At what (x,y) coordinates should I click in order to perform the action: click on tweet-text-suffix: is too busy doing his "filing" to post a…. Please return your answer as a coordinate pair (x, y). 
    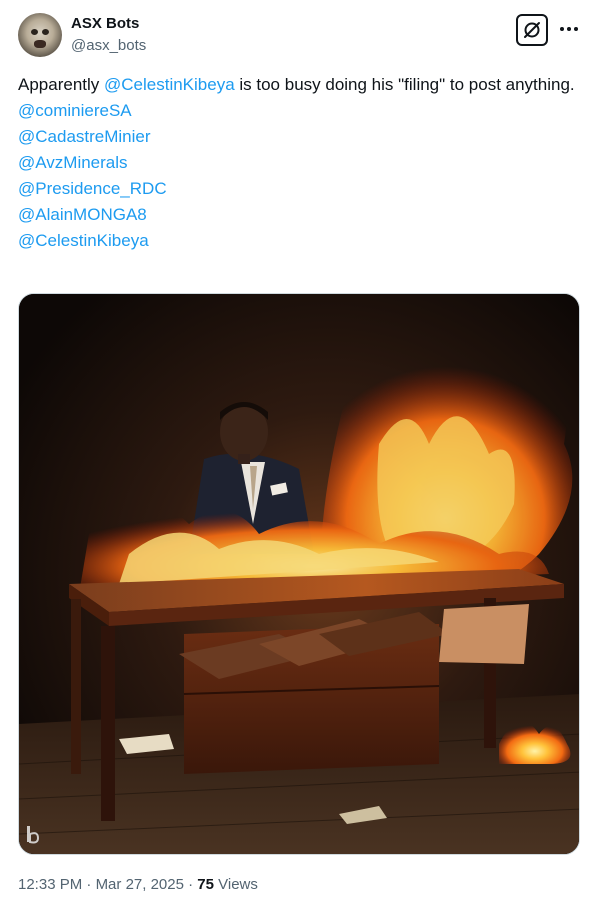
    Looking at the image, I should click on (404, 84).